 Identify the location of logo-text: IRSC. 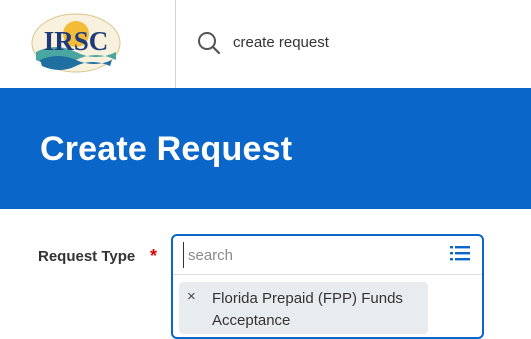
(76, 41).